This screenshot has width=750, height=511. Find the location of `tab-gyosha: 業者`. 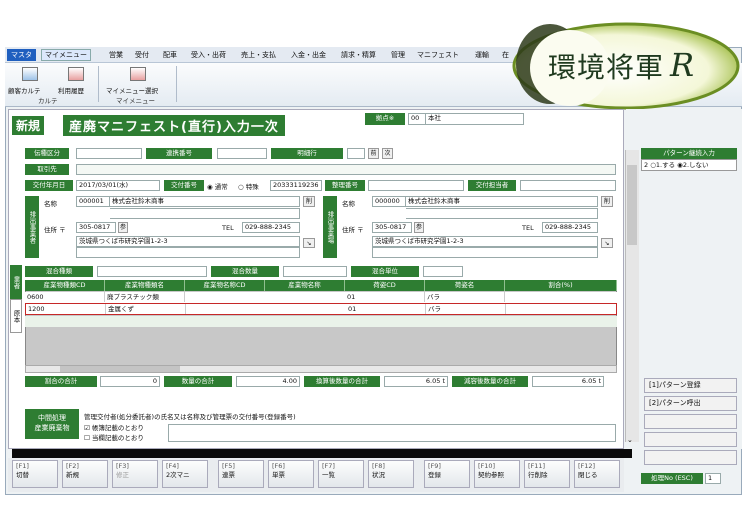

tab-gyosha: 業者 is located at coordinates (16, 282).